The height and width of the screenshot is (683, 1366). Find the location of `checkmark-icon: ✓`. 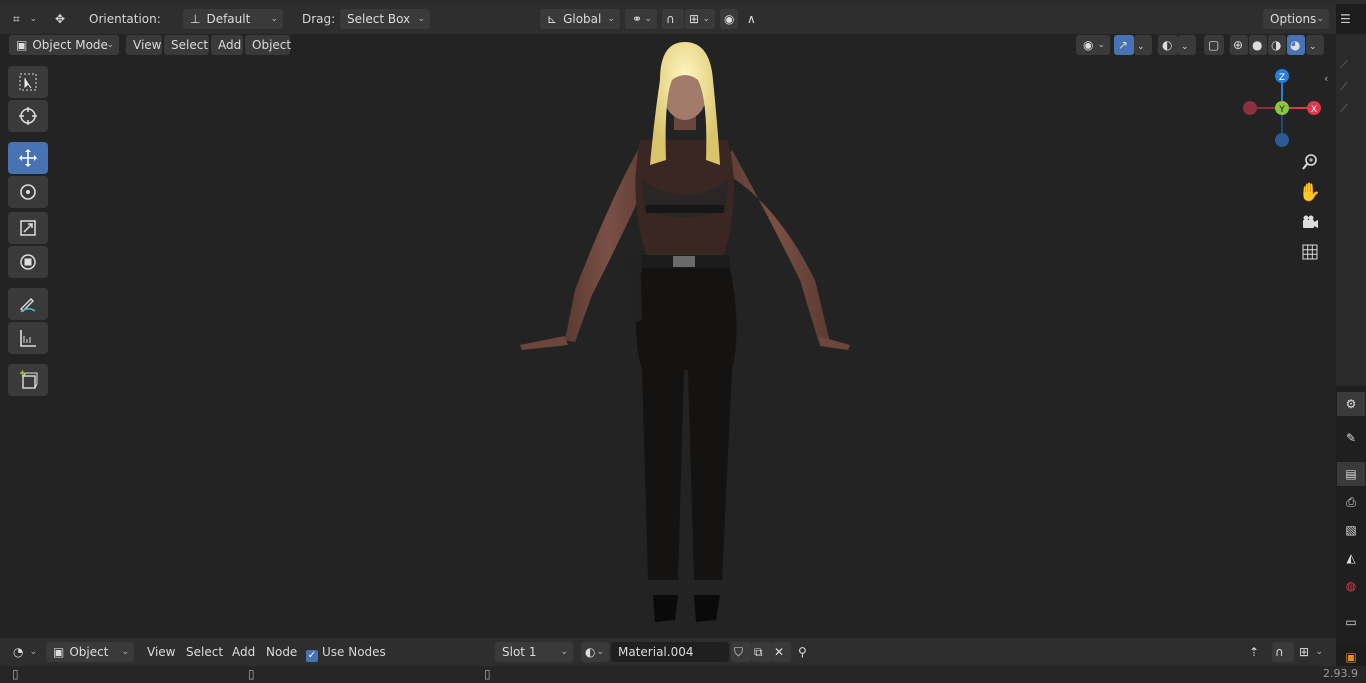

checkmark-icon: ✓ is located at coordinates (312, 656).